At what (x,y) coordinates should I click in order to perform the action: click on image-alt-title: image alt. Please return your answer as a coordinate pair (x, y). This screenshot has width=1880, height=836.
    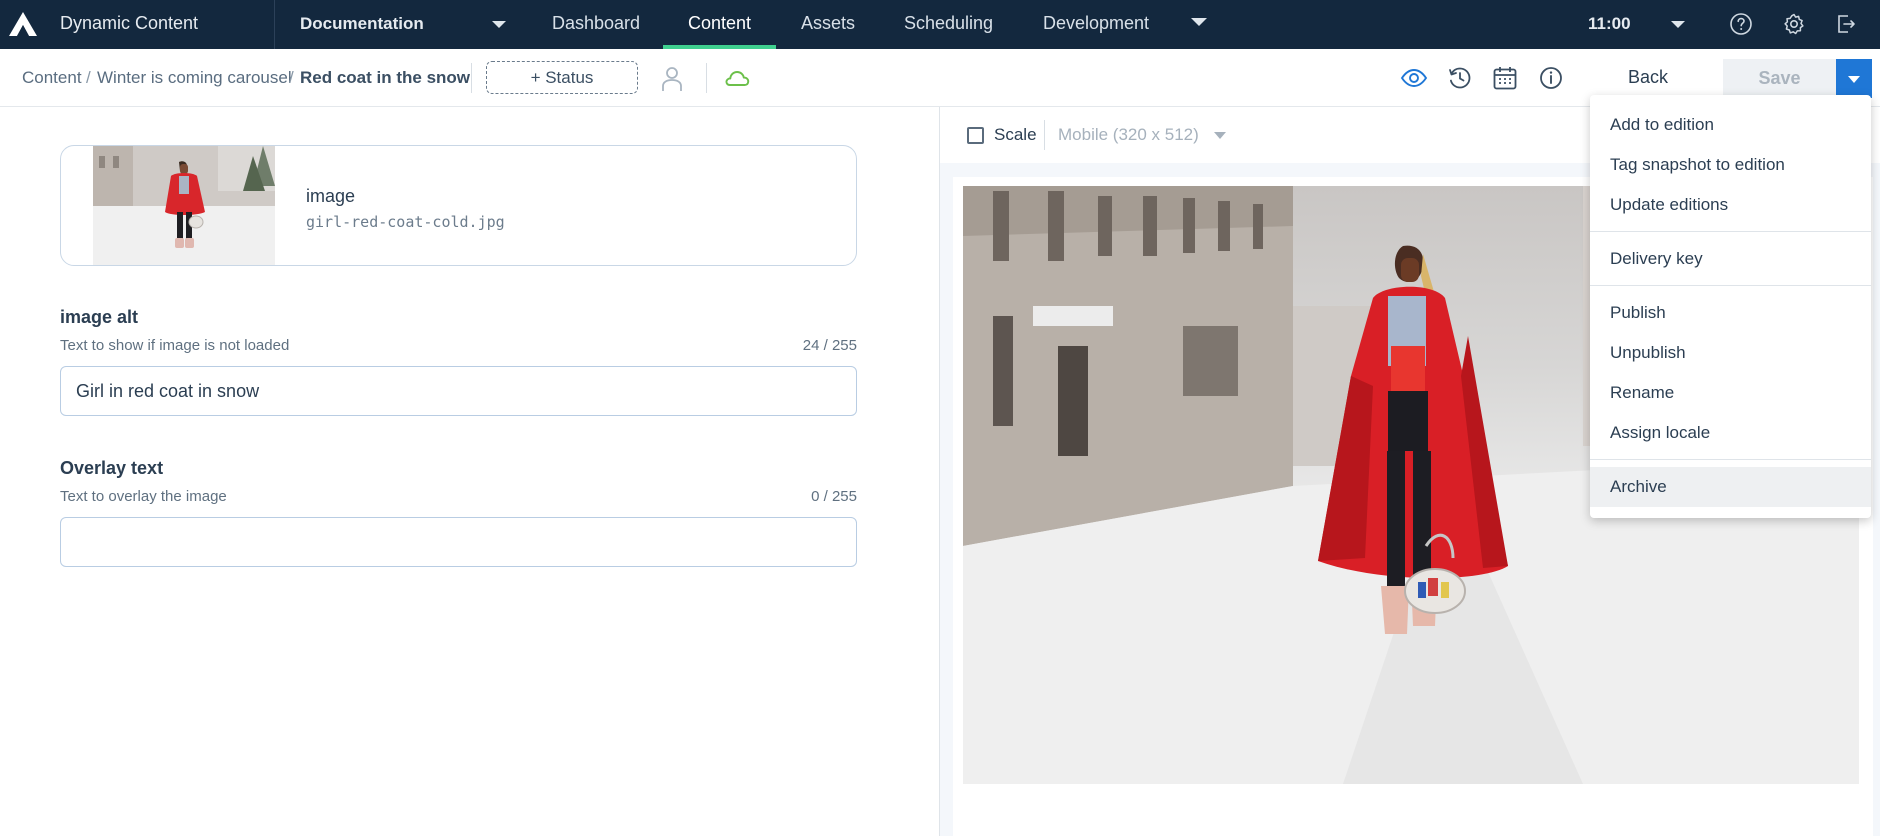
    Looking at the image, I should click on (99, 317).